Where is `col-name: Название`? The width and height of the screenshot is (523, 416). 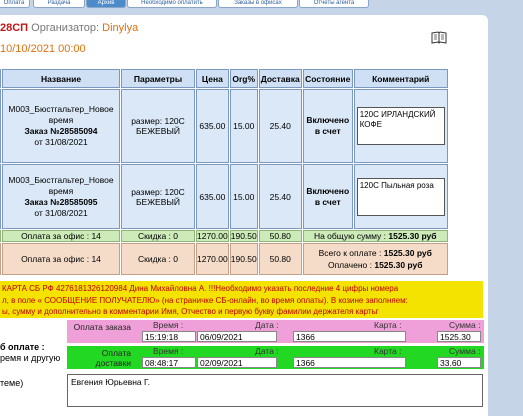
col-name: Название is located at coordinates (61, 78).